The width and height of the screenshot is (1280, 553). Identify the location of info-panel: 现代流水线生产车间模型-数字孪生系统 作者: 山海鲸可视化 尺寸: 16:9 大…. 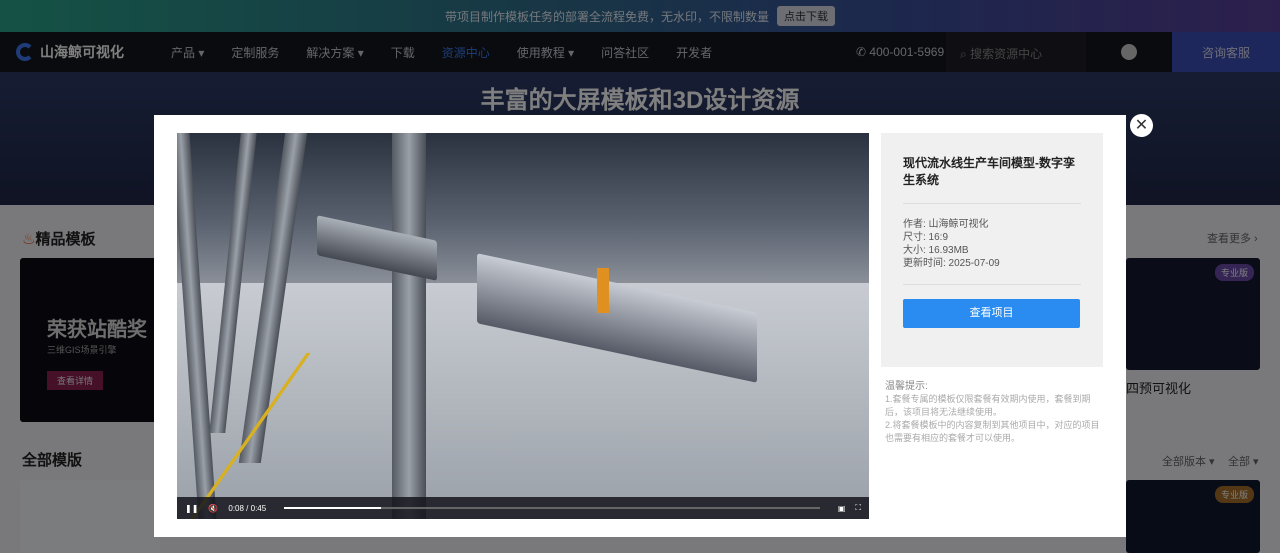
(992, 250).